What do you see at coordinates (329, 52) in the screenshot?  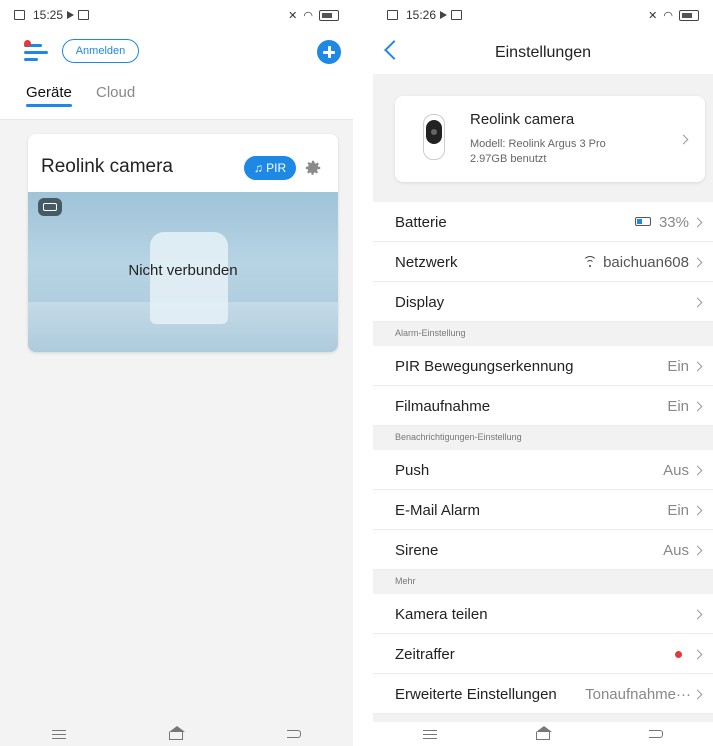 I see `plus-icon` at bounding box center [329, 52].